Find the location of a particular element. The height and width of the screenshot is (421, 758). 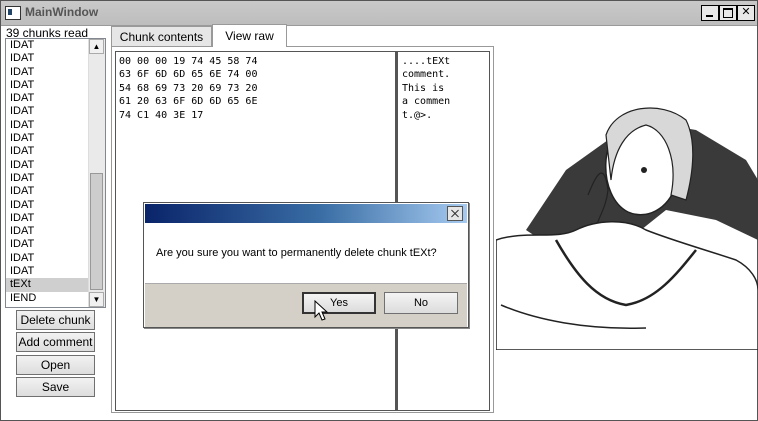

close-icon: ✕ is located at coordinates (746, 13).